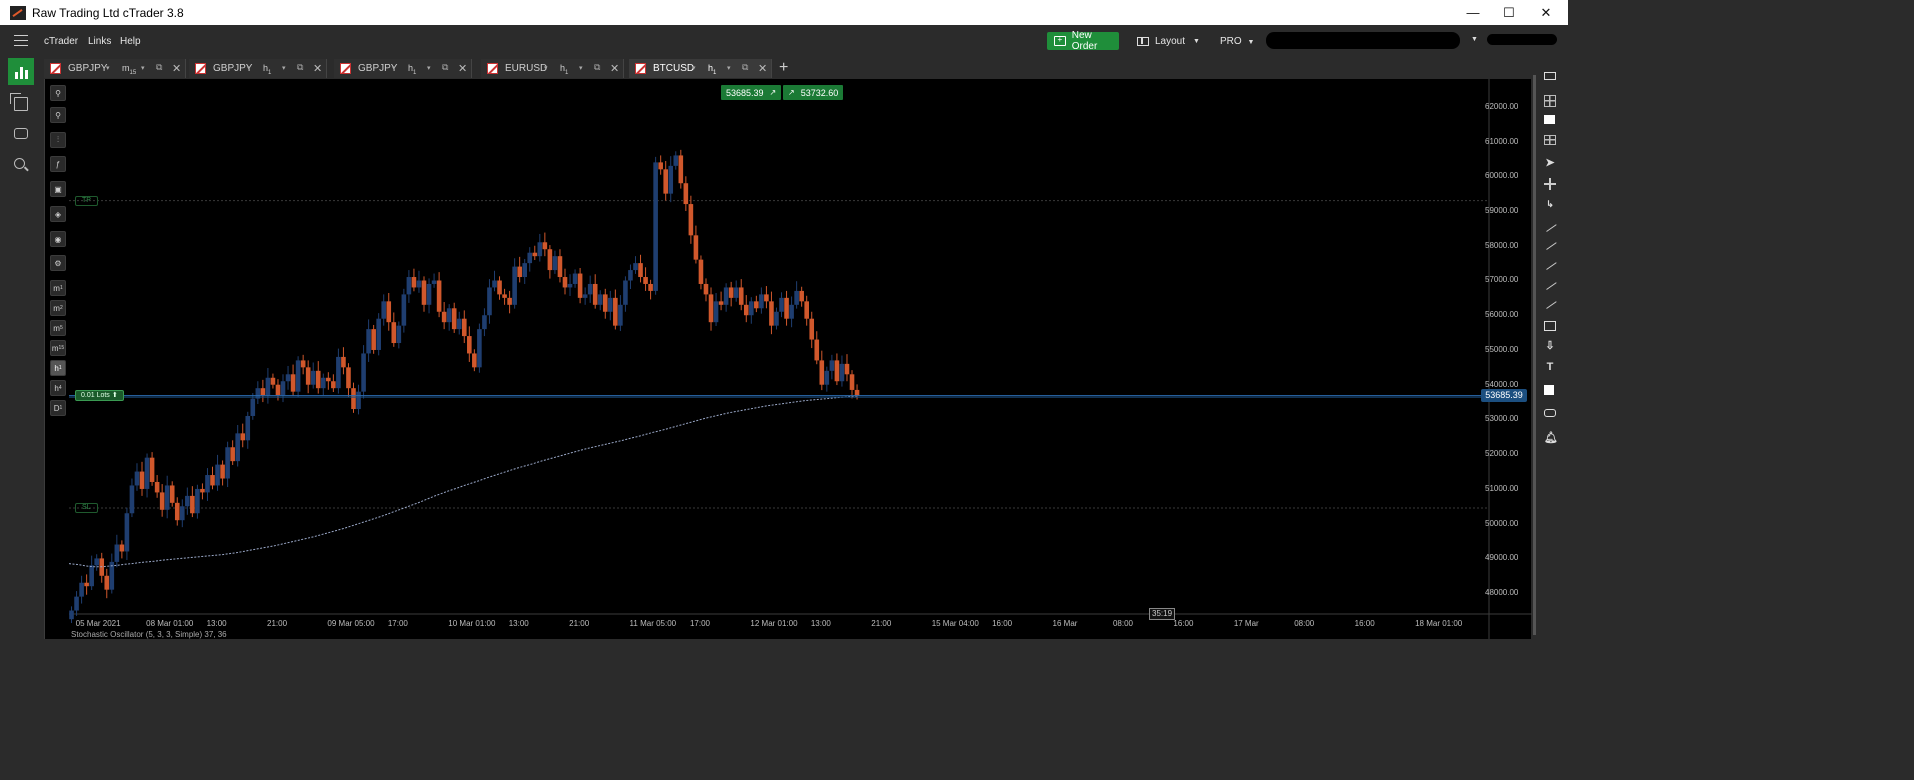 This screenshot has width=1914, height=780. What do you see at coordinates (1502, 349) in the screenshot?
I see `price-tick-label: 55000.00` at bounding box center [1502, 349].